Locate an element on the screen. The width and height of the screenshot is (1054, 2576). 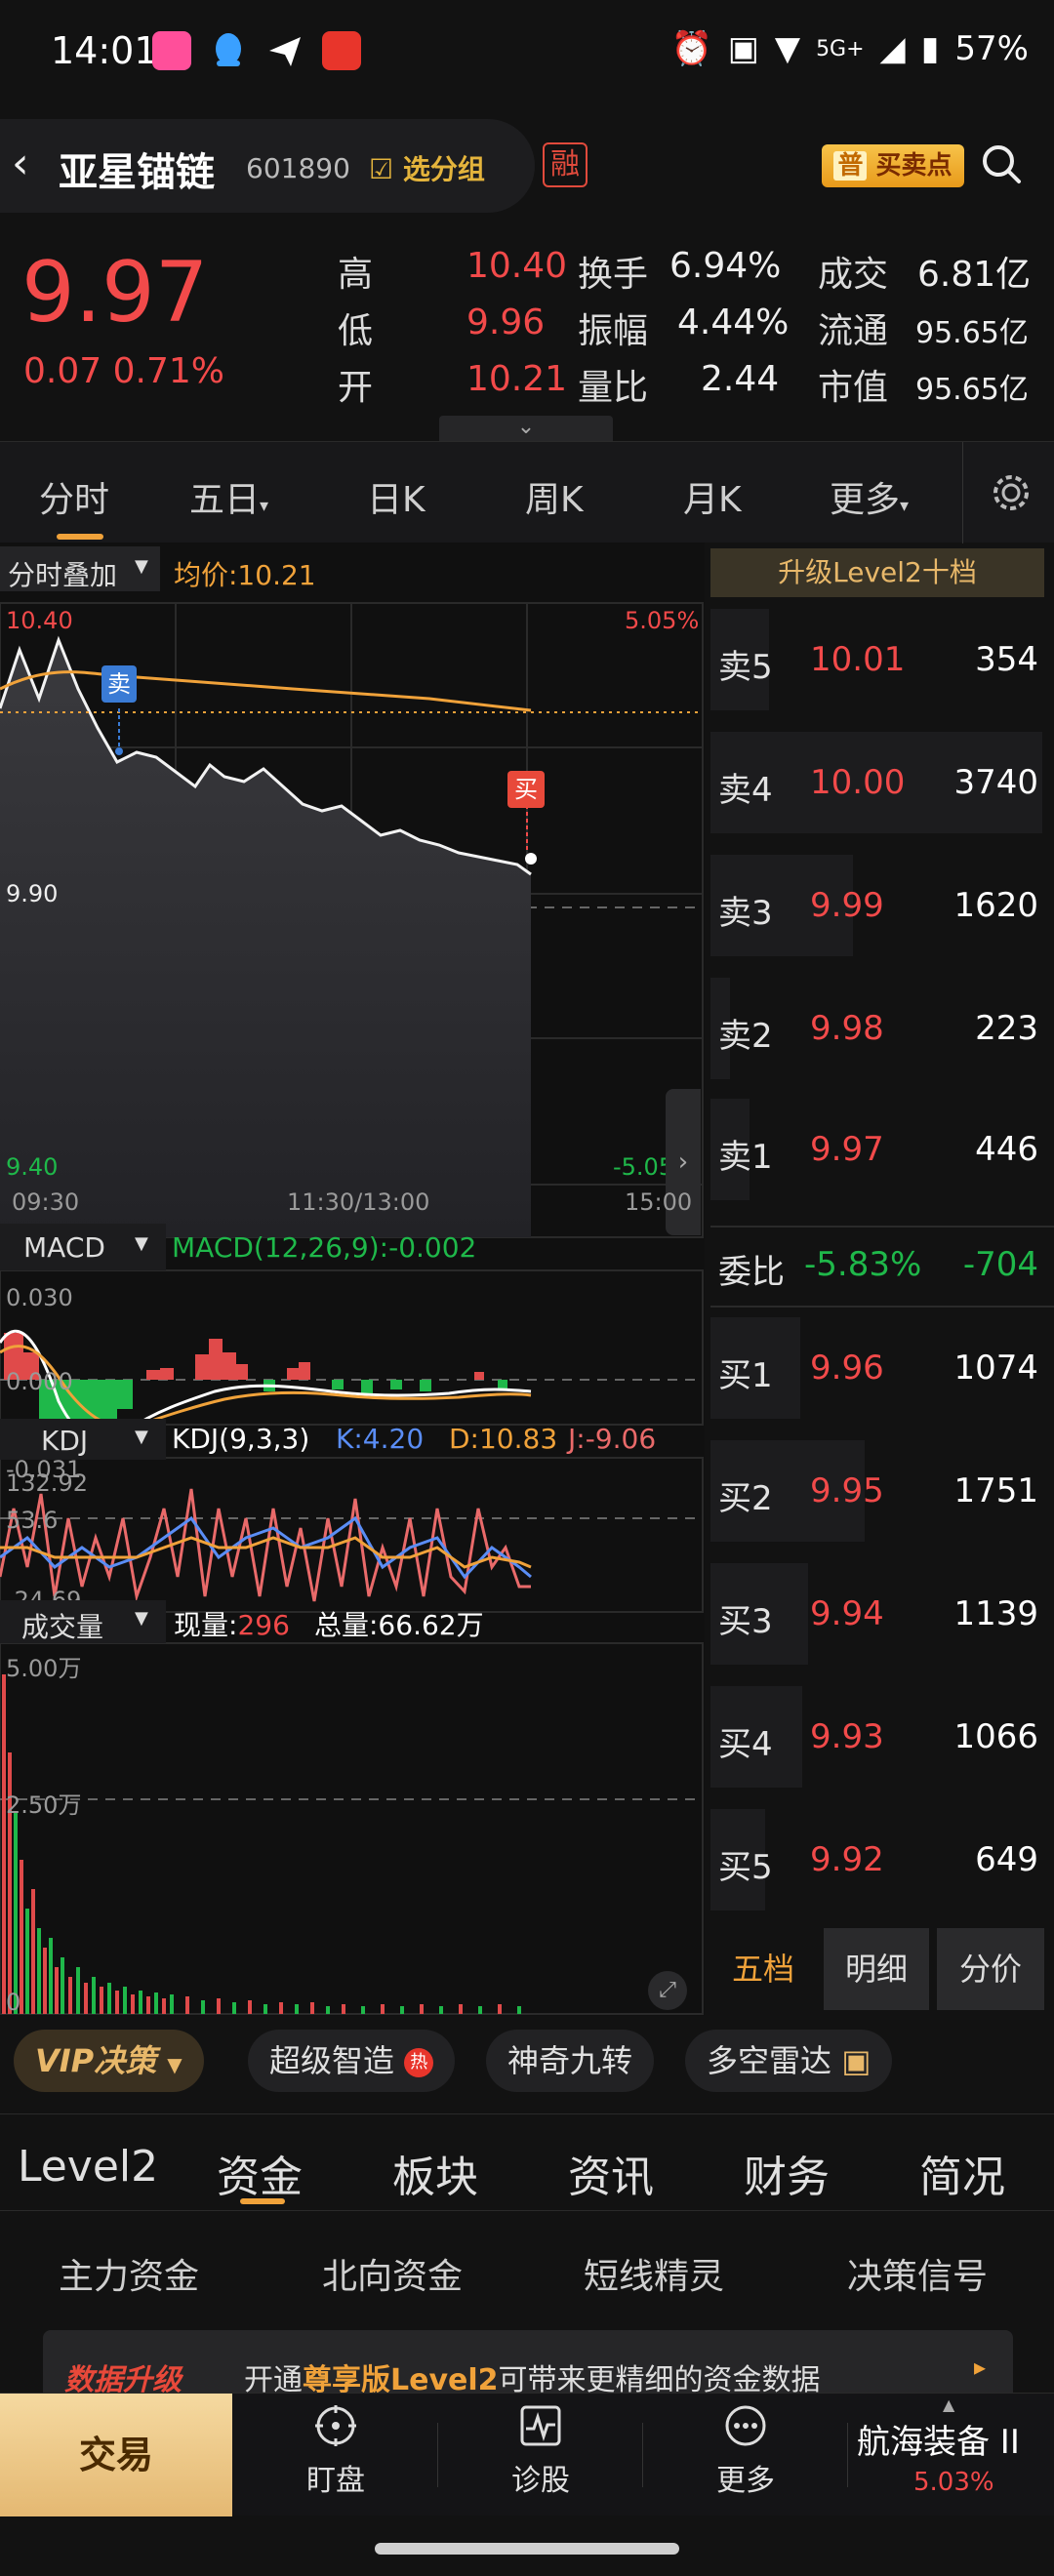
expand-quote-chevron-icon: ⌄ is located at coordinates (526, 428).